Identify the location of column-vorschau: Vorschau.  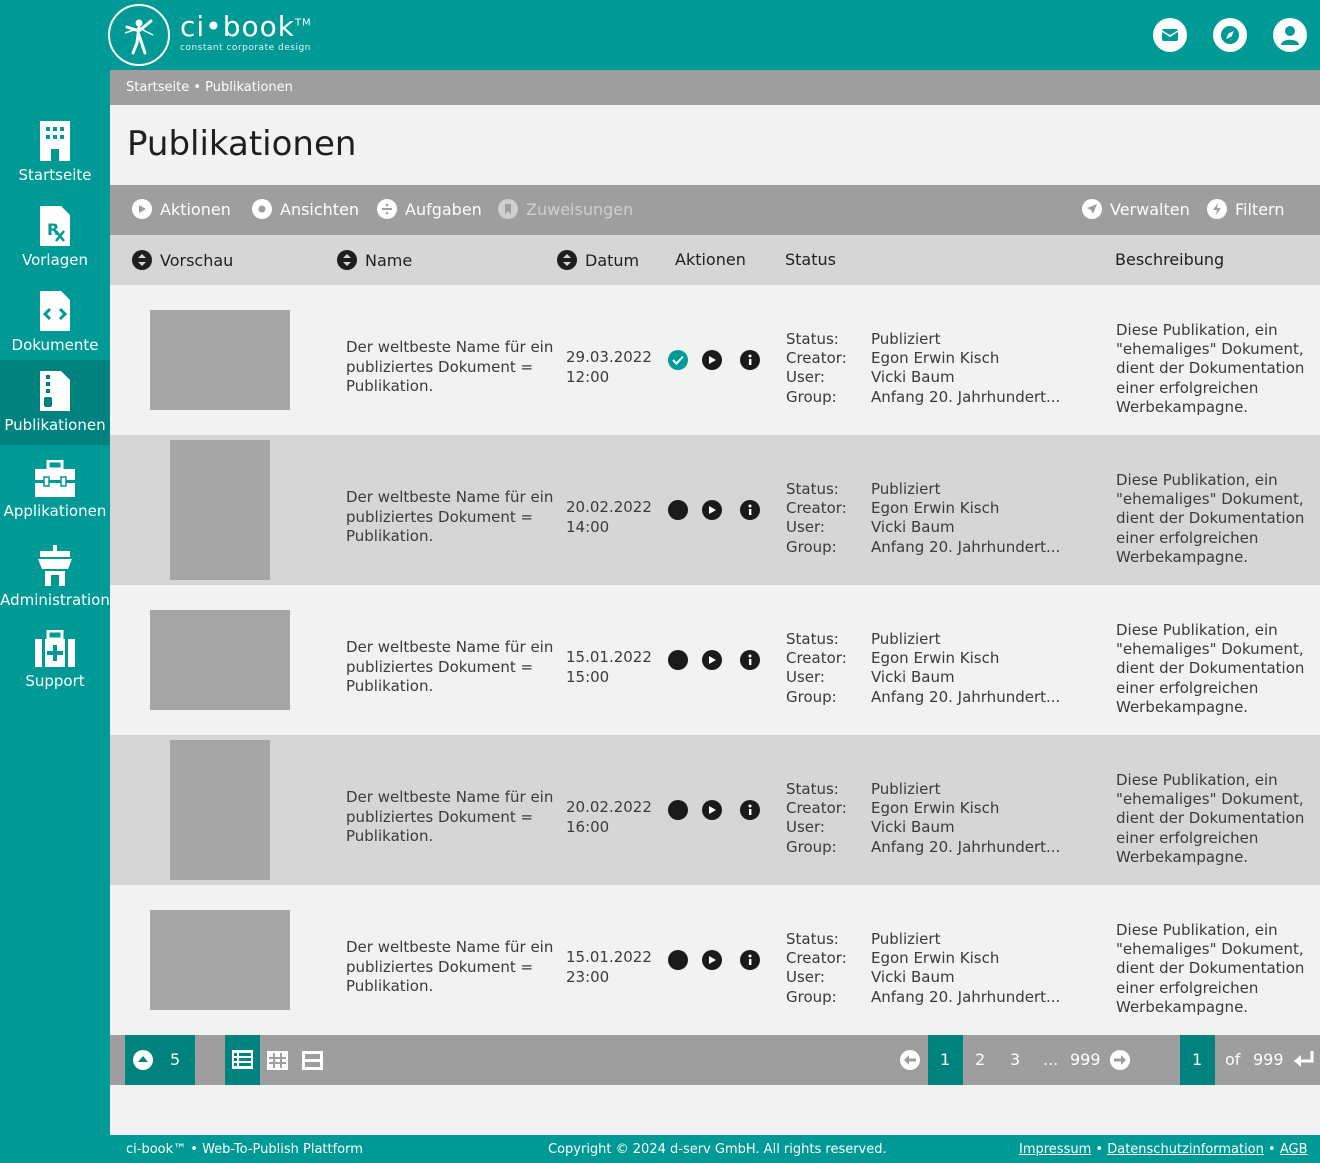
(182, 260).